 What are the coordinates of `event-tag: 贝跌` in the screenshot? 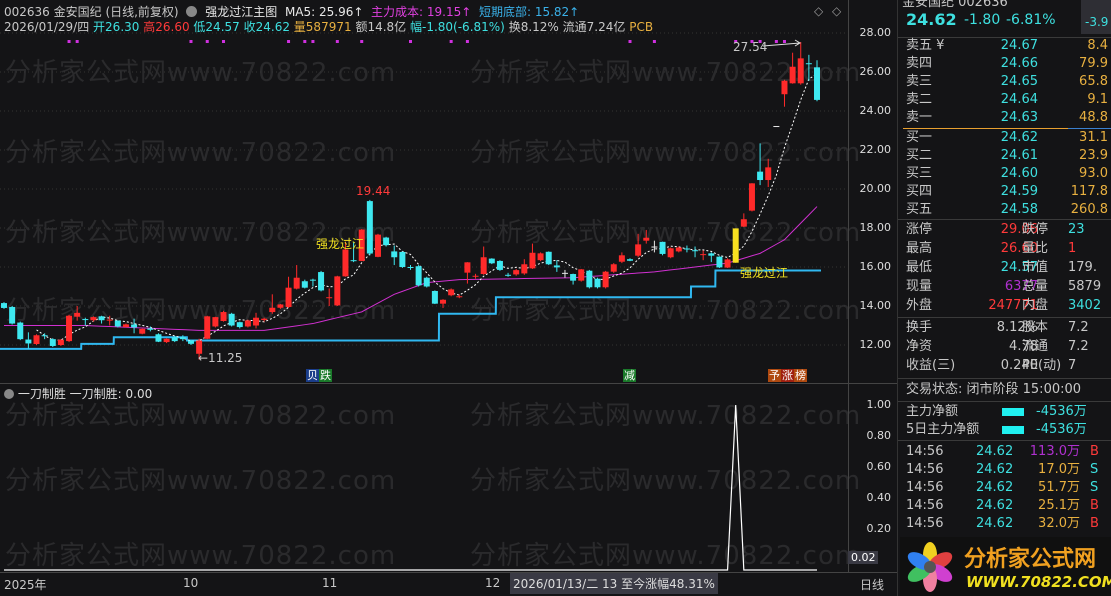 It's located at (319, 375).